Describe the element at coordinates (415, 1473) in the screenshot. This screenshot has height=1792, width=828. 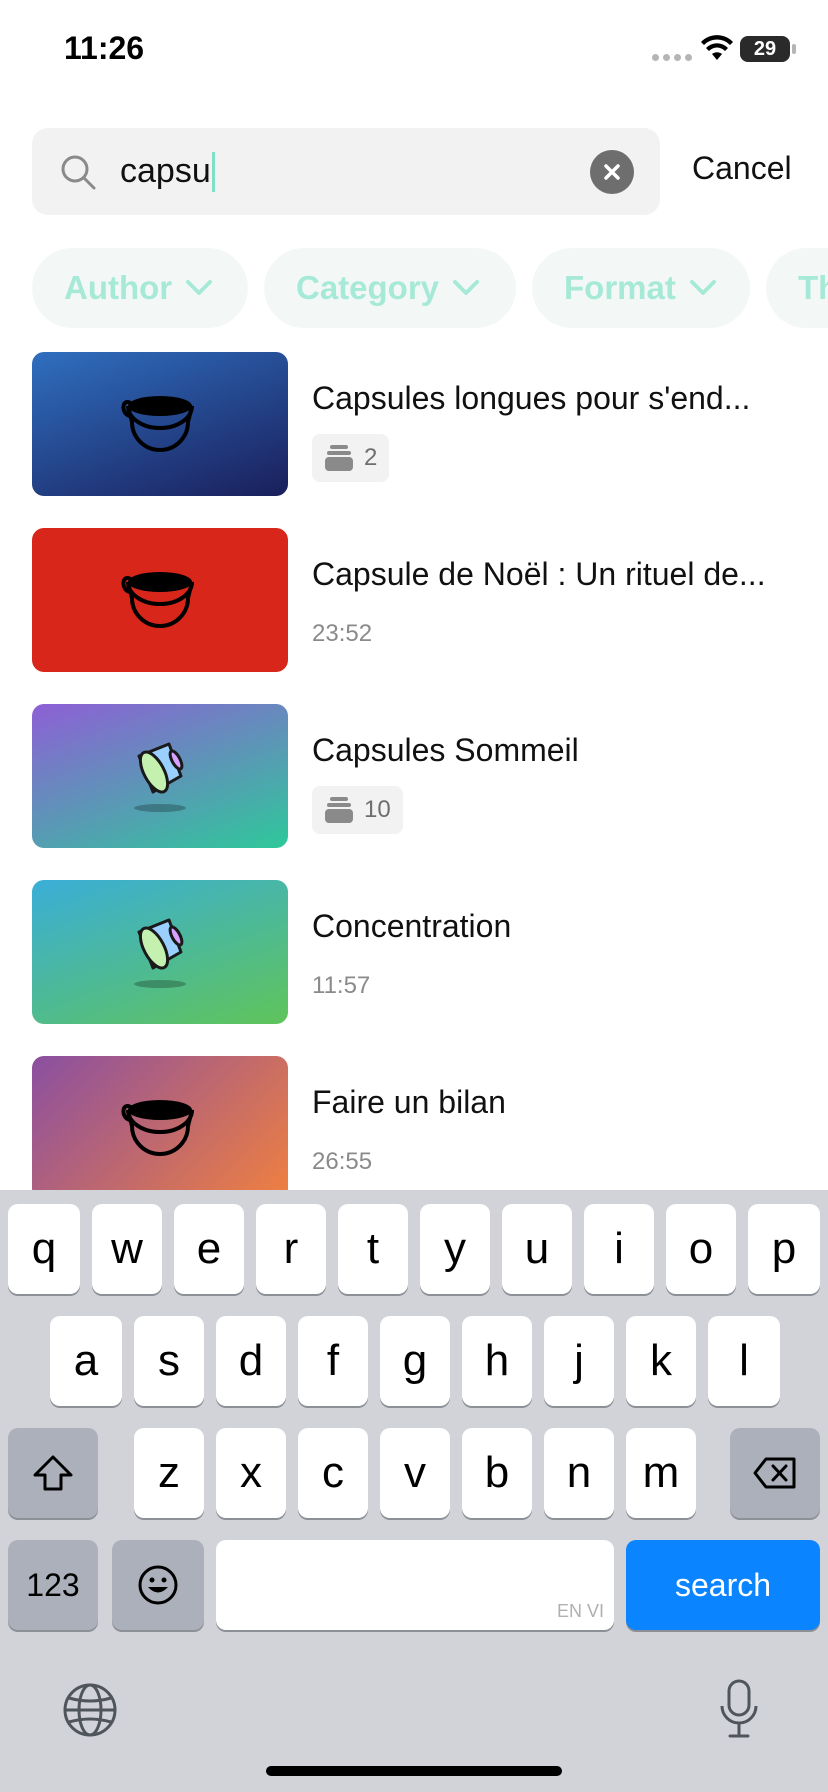
I see `key-v: v` at that location.